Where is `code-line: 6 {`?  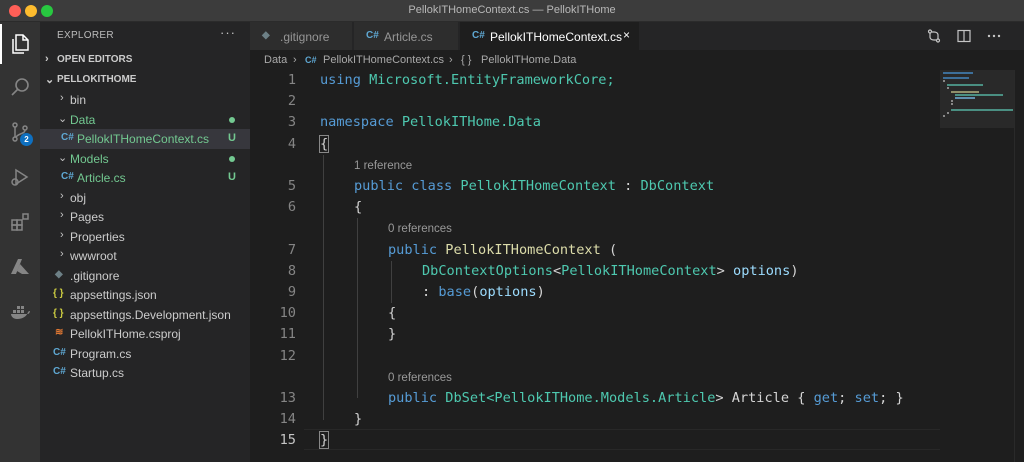 code-line: 6 { is located at coordinates (325, 207).